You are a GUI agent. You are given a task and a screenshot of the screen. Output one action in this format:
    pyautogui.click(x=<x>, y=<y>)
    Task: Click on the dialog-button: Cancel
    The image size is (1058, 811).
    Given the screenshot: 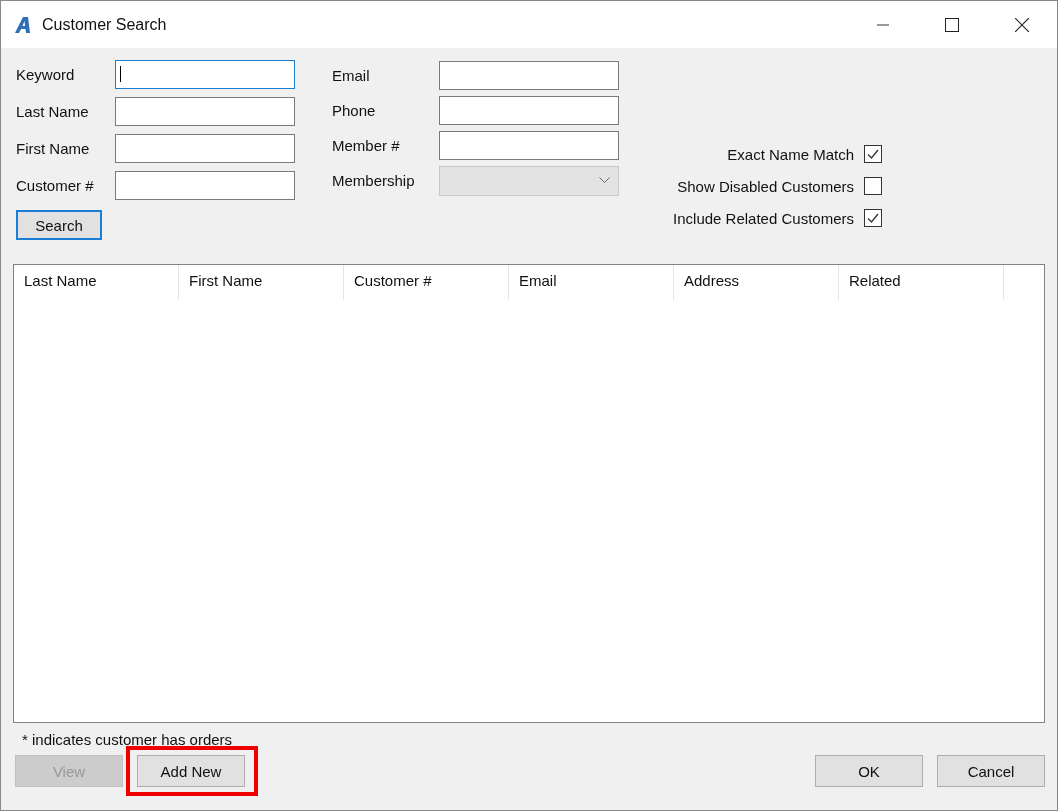 What is the action you would take?
    pyautogui.click(x=991, y=771)
    